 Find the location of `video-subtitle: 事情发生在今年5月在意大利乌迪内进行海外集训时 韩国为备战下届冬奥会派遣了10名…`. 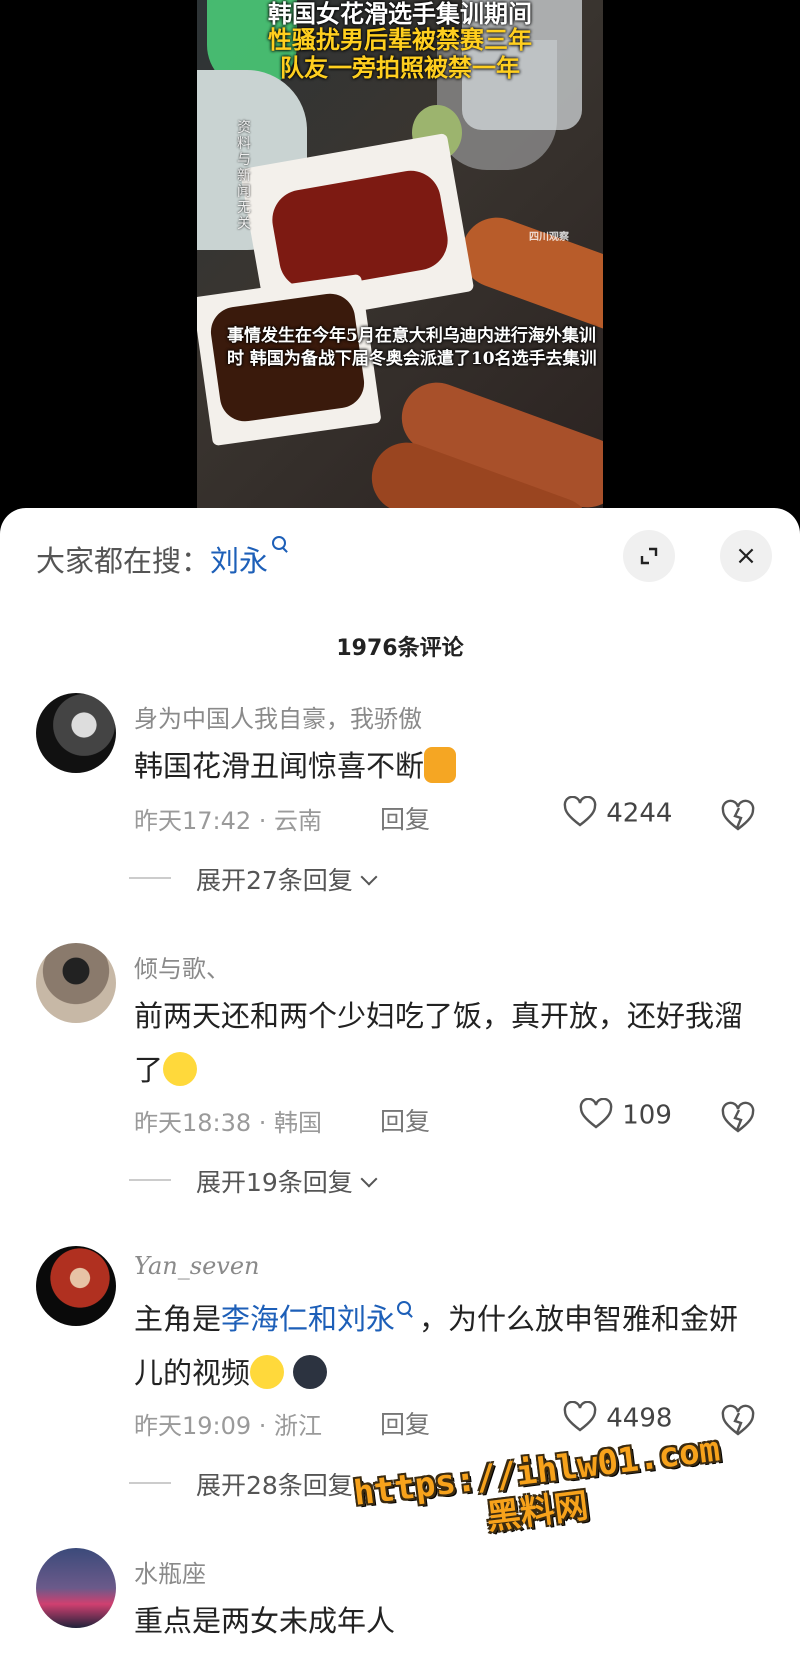

video-subtitle: 事情发生在今年5月在意大利乌迪内进行海外集训时 韩国为备战下届冬奥会派遣了10名… is located at coordinates (412, 347).